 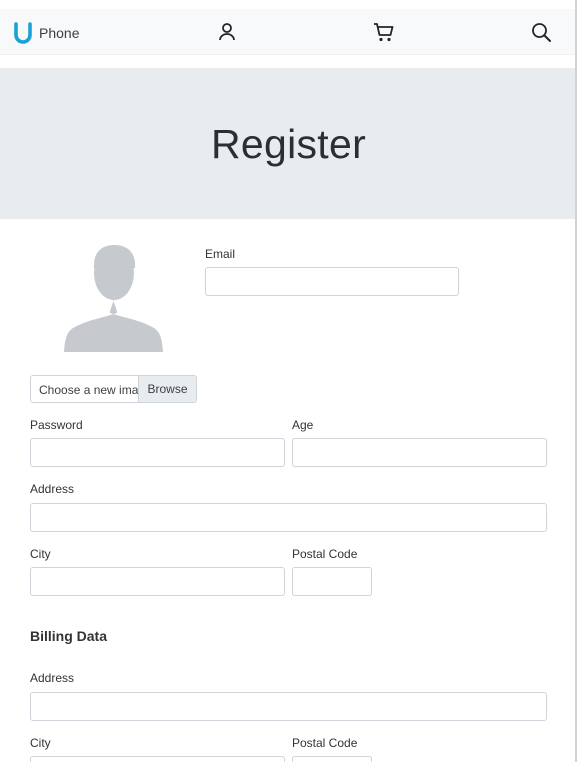 I want to click on page-title: Register, so click(x=288, y=144).